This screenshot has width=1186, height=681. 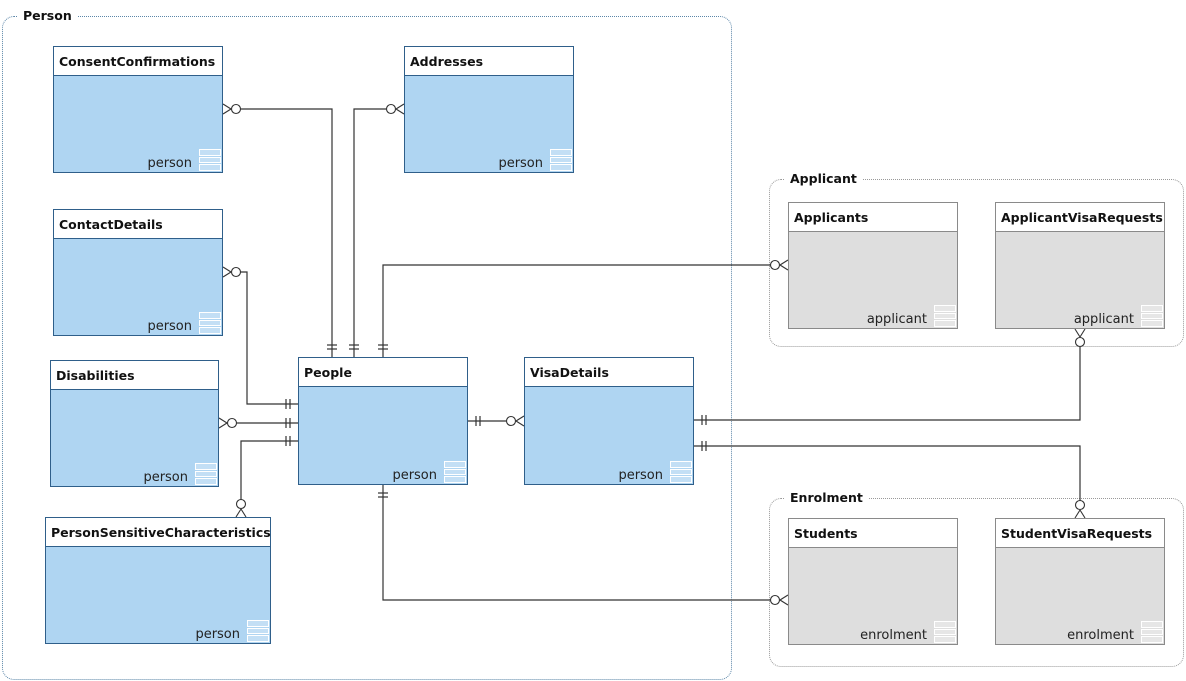 What do you see at coordinates (873, 581) in the screenshot?
I see `table-students: Students enrolment` at bounding box center [873, 581].